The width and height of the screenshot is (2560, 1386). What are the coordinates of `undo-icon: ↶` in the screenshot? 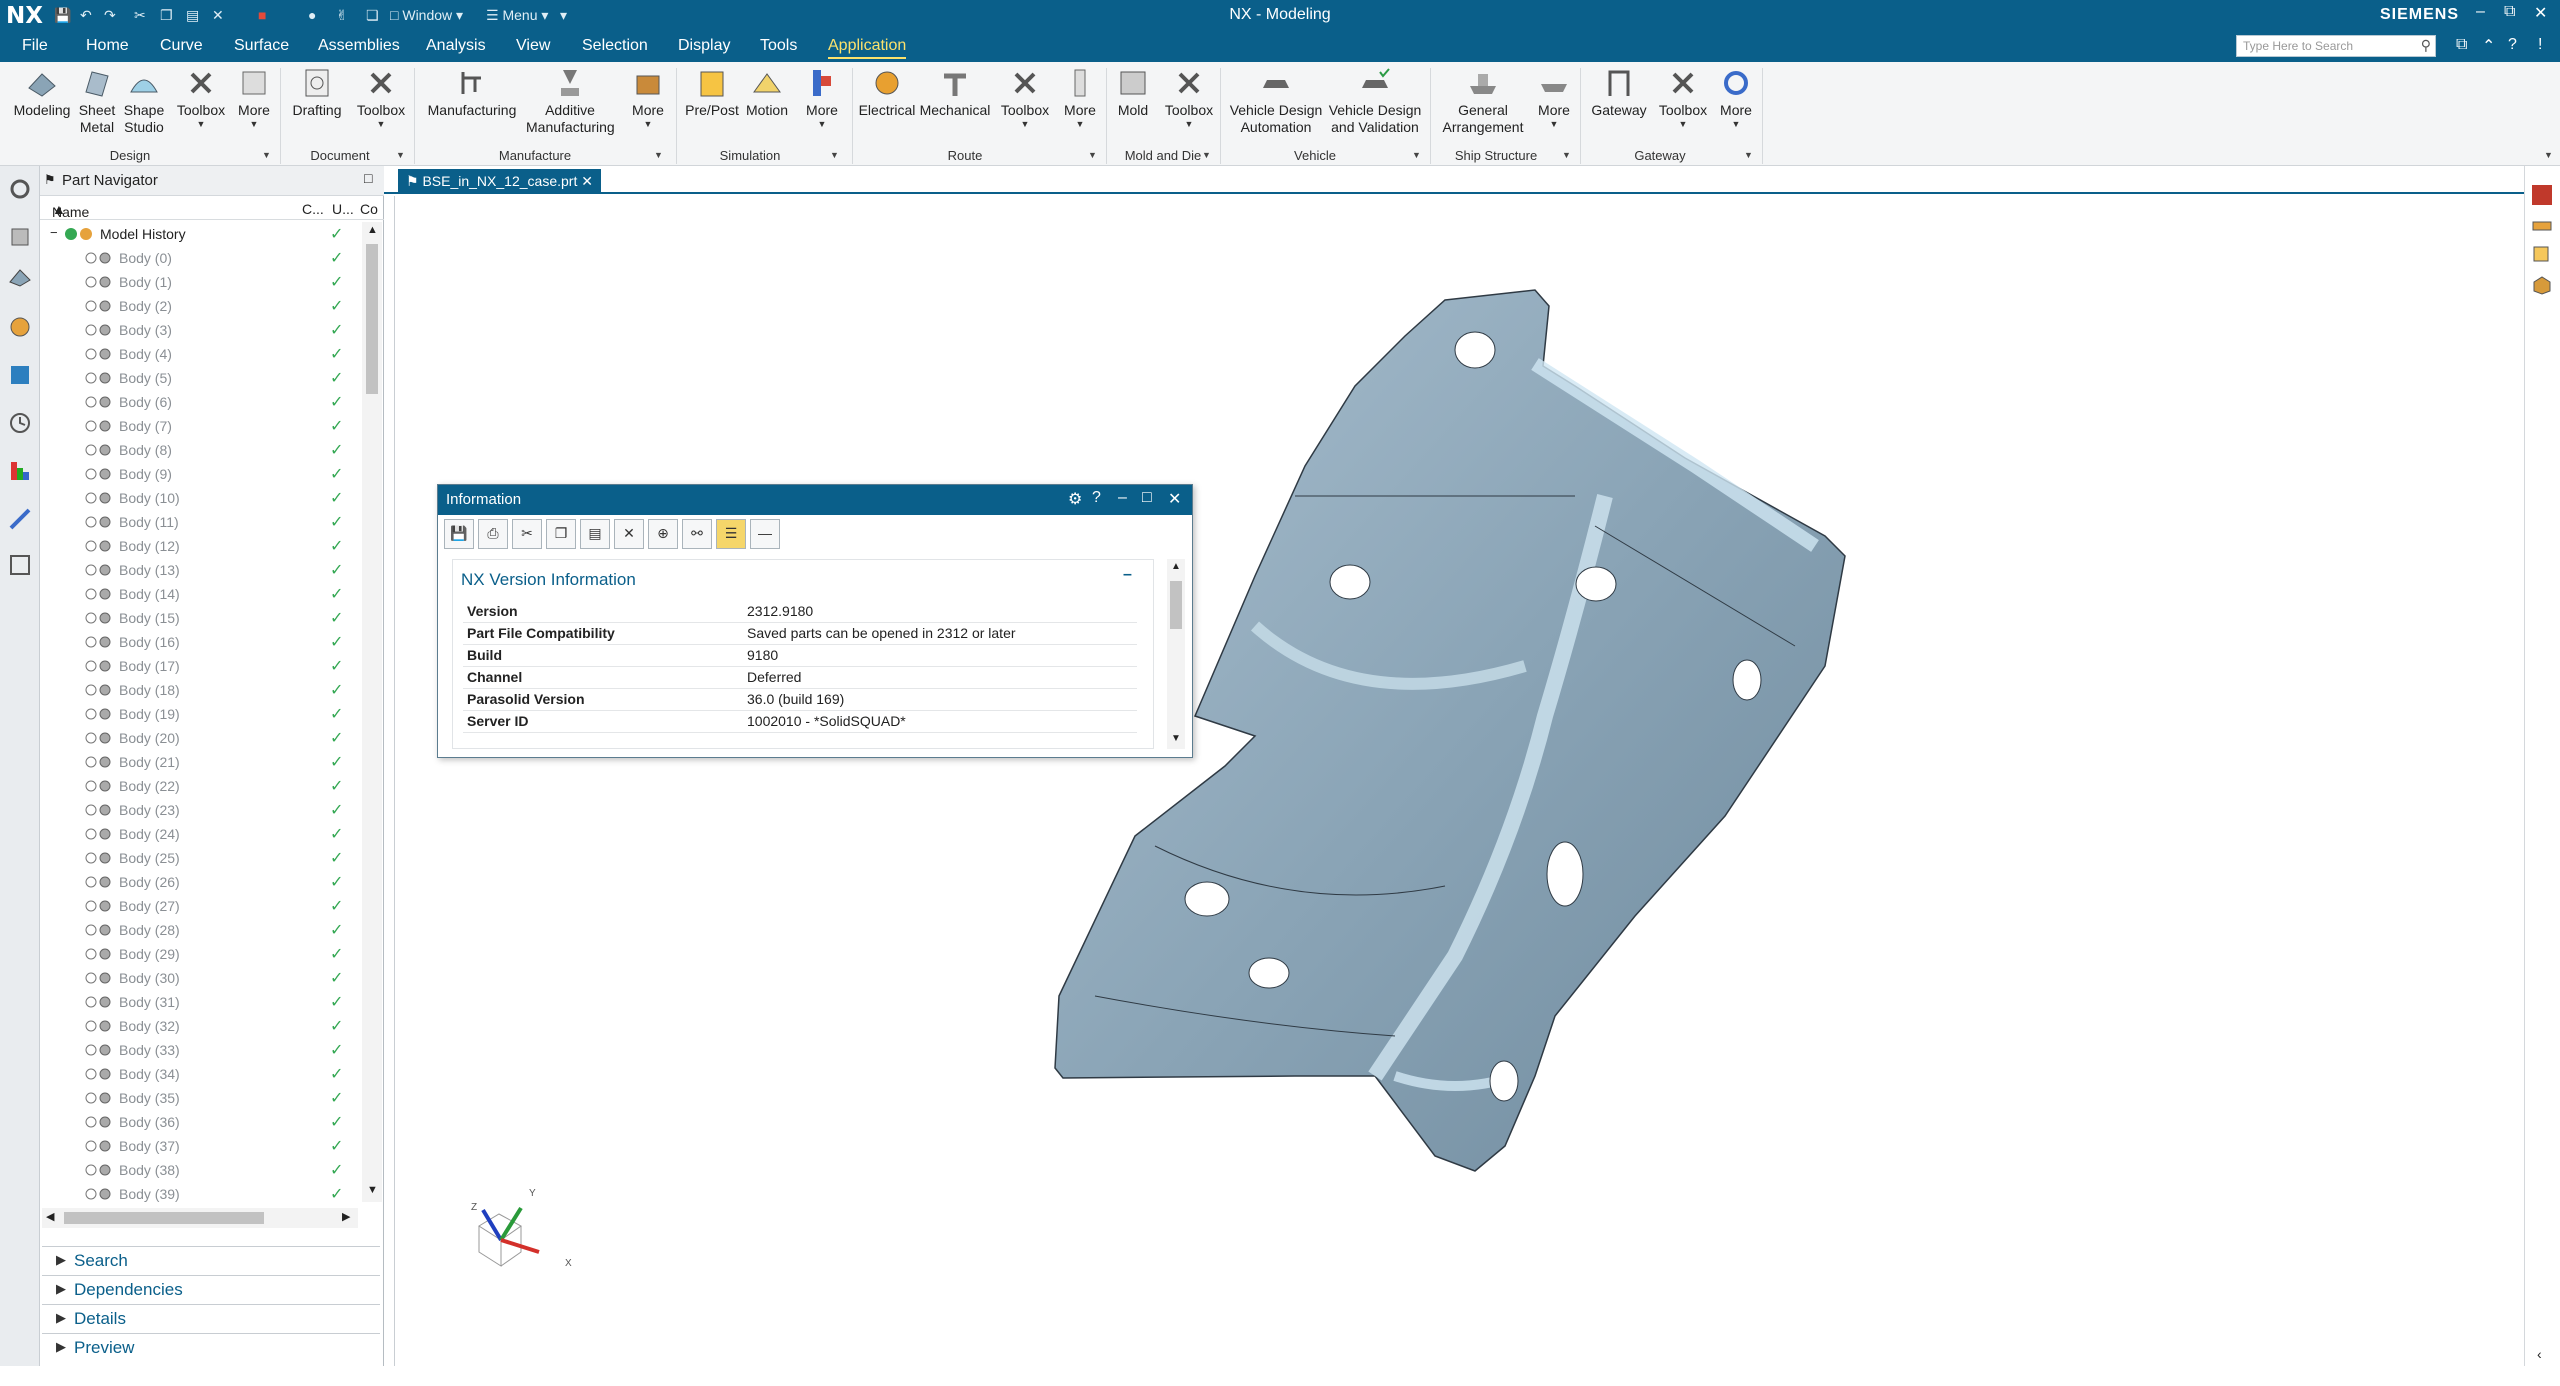 It's located at (86, 15).